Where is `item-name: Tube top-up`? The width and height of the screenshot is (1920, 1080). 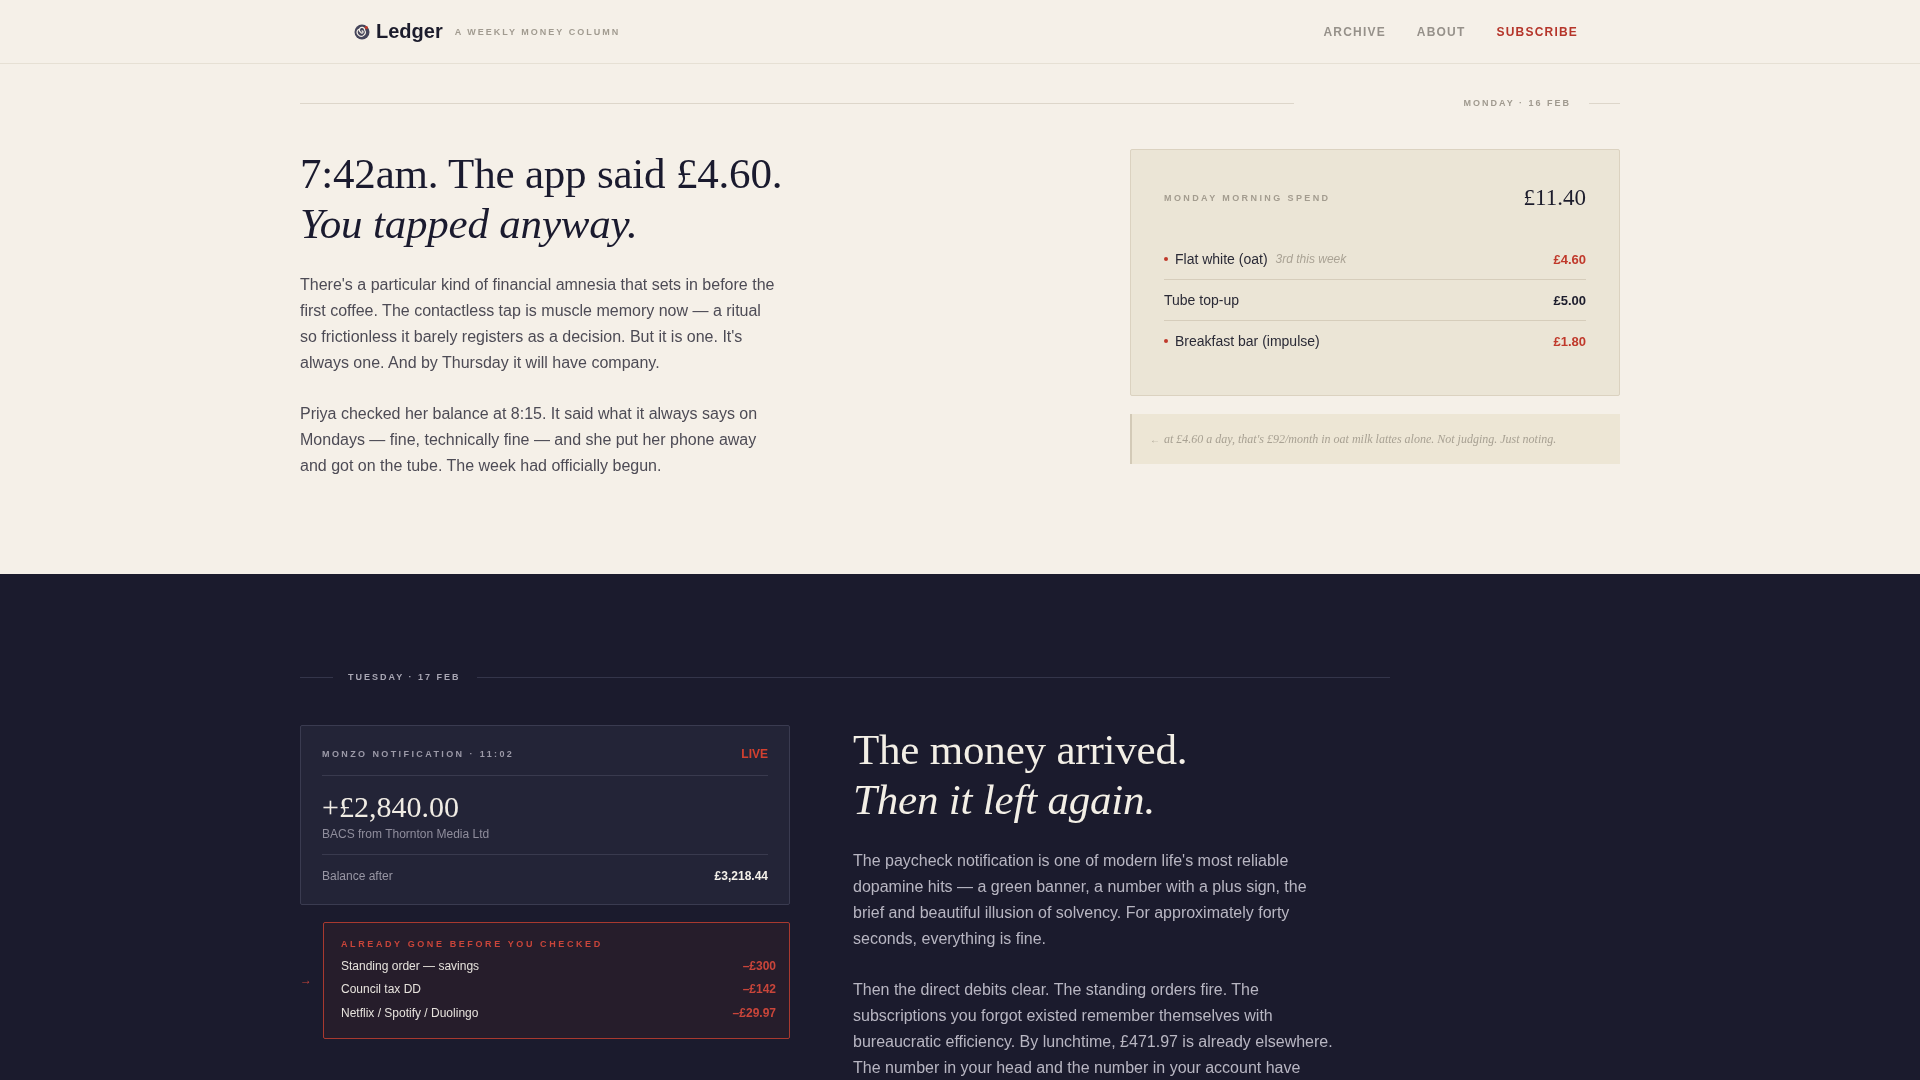 item-name: Tube top-up is located at coordinates (1201, 300).